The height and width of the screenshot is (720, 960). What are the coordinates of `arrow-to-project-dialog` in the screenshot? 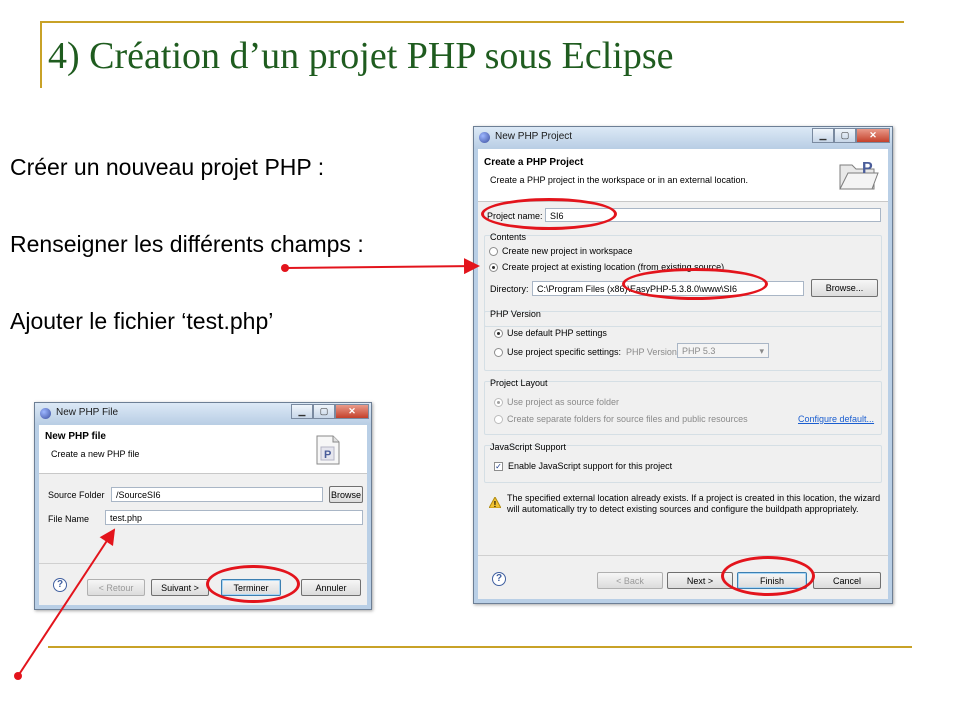 It's located at (382, 266).